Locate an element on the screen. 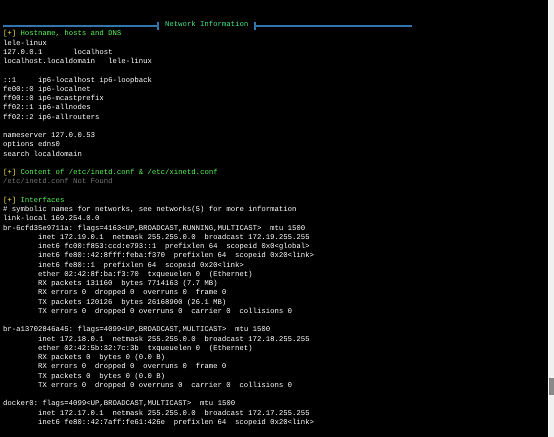 The image size is (554, 437). scrollbar is located at coordinates (551, 218).